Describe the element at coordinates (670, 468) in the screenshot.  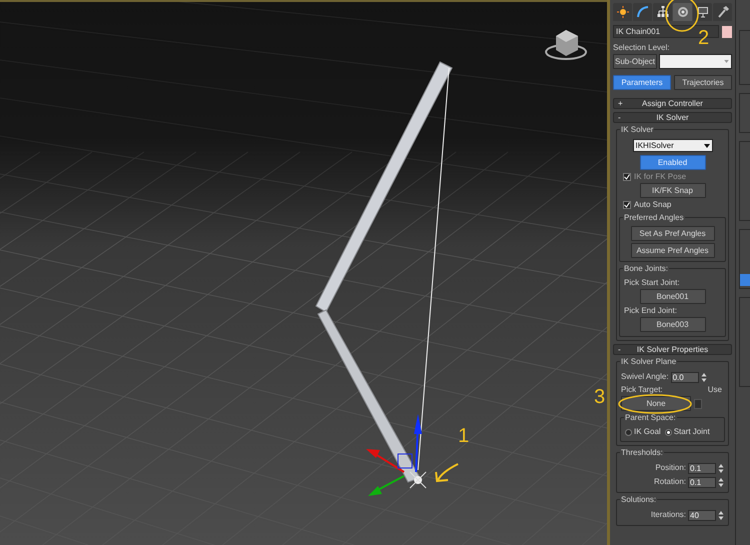
I see `field-label: Position:` at that location.